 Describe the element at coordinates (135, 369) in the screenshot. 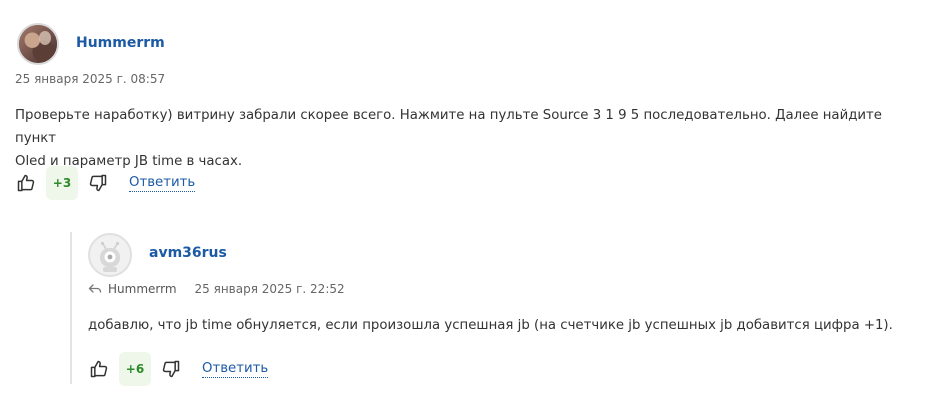

I see `score-badge: +6` at that location.